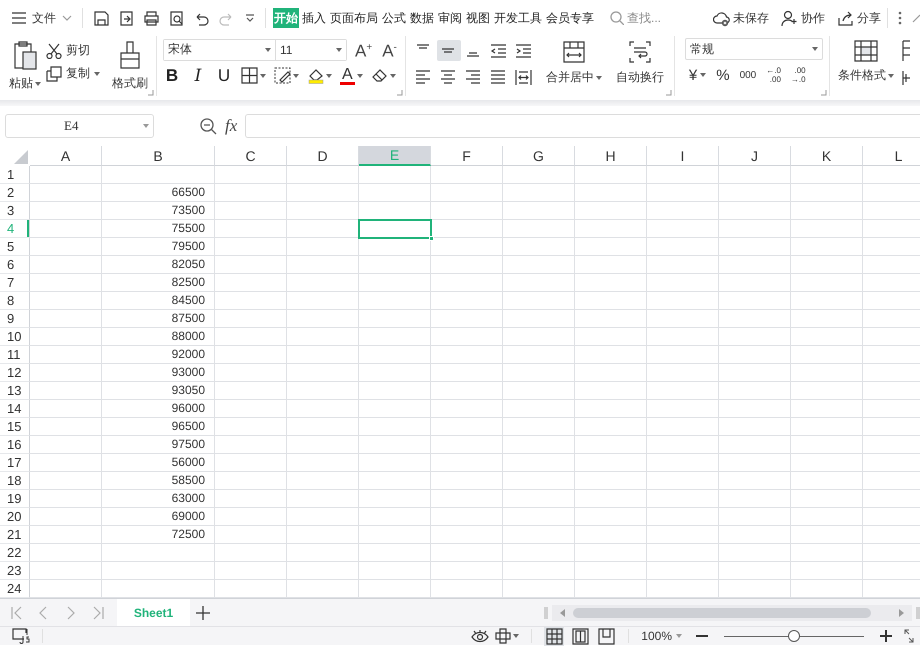  Describe the element at coordinates (697, 75) in the screenshot. I see `currency-button: ¥` at that location.